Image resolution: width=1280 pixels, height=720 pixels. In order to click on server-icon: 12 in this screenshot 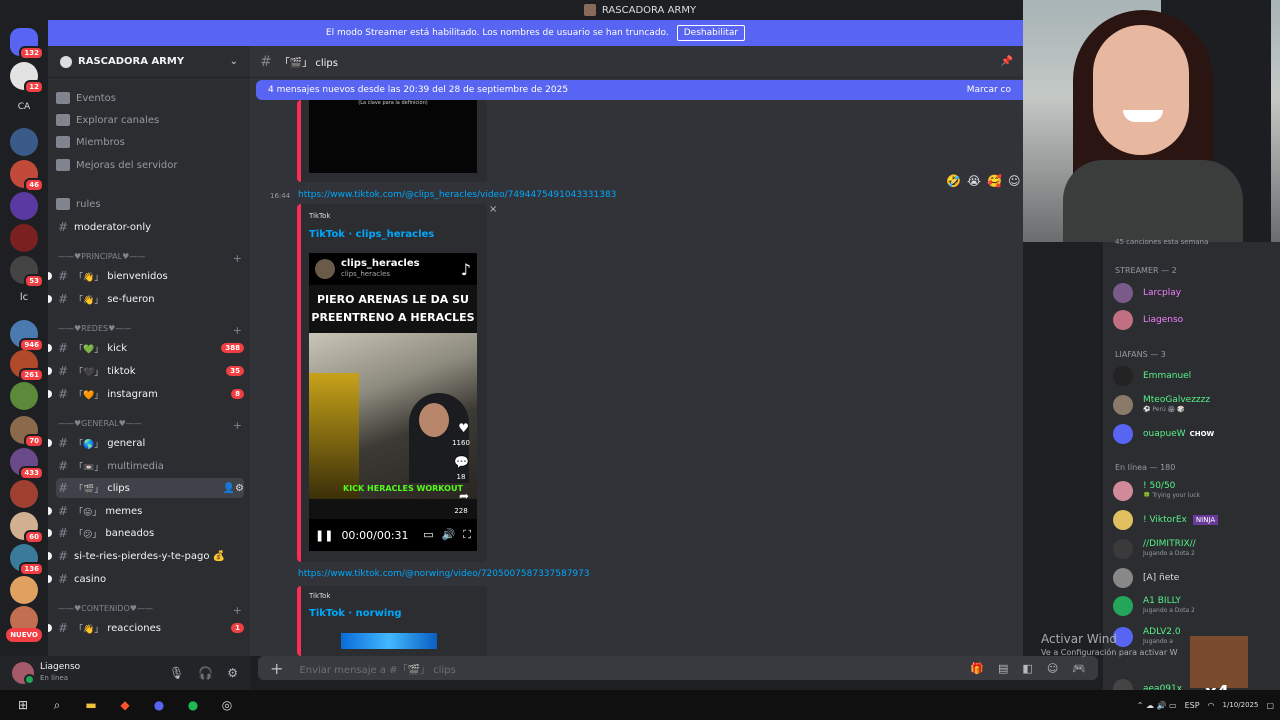, I will do `click(27, 78)`.